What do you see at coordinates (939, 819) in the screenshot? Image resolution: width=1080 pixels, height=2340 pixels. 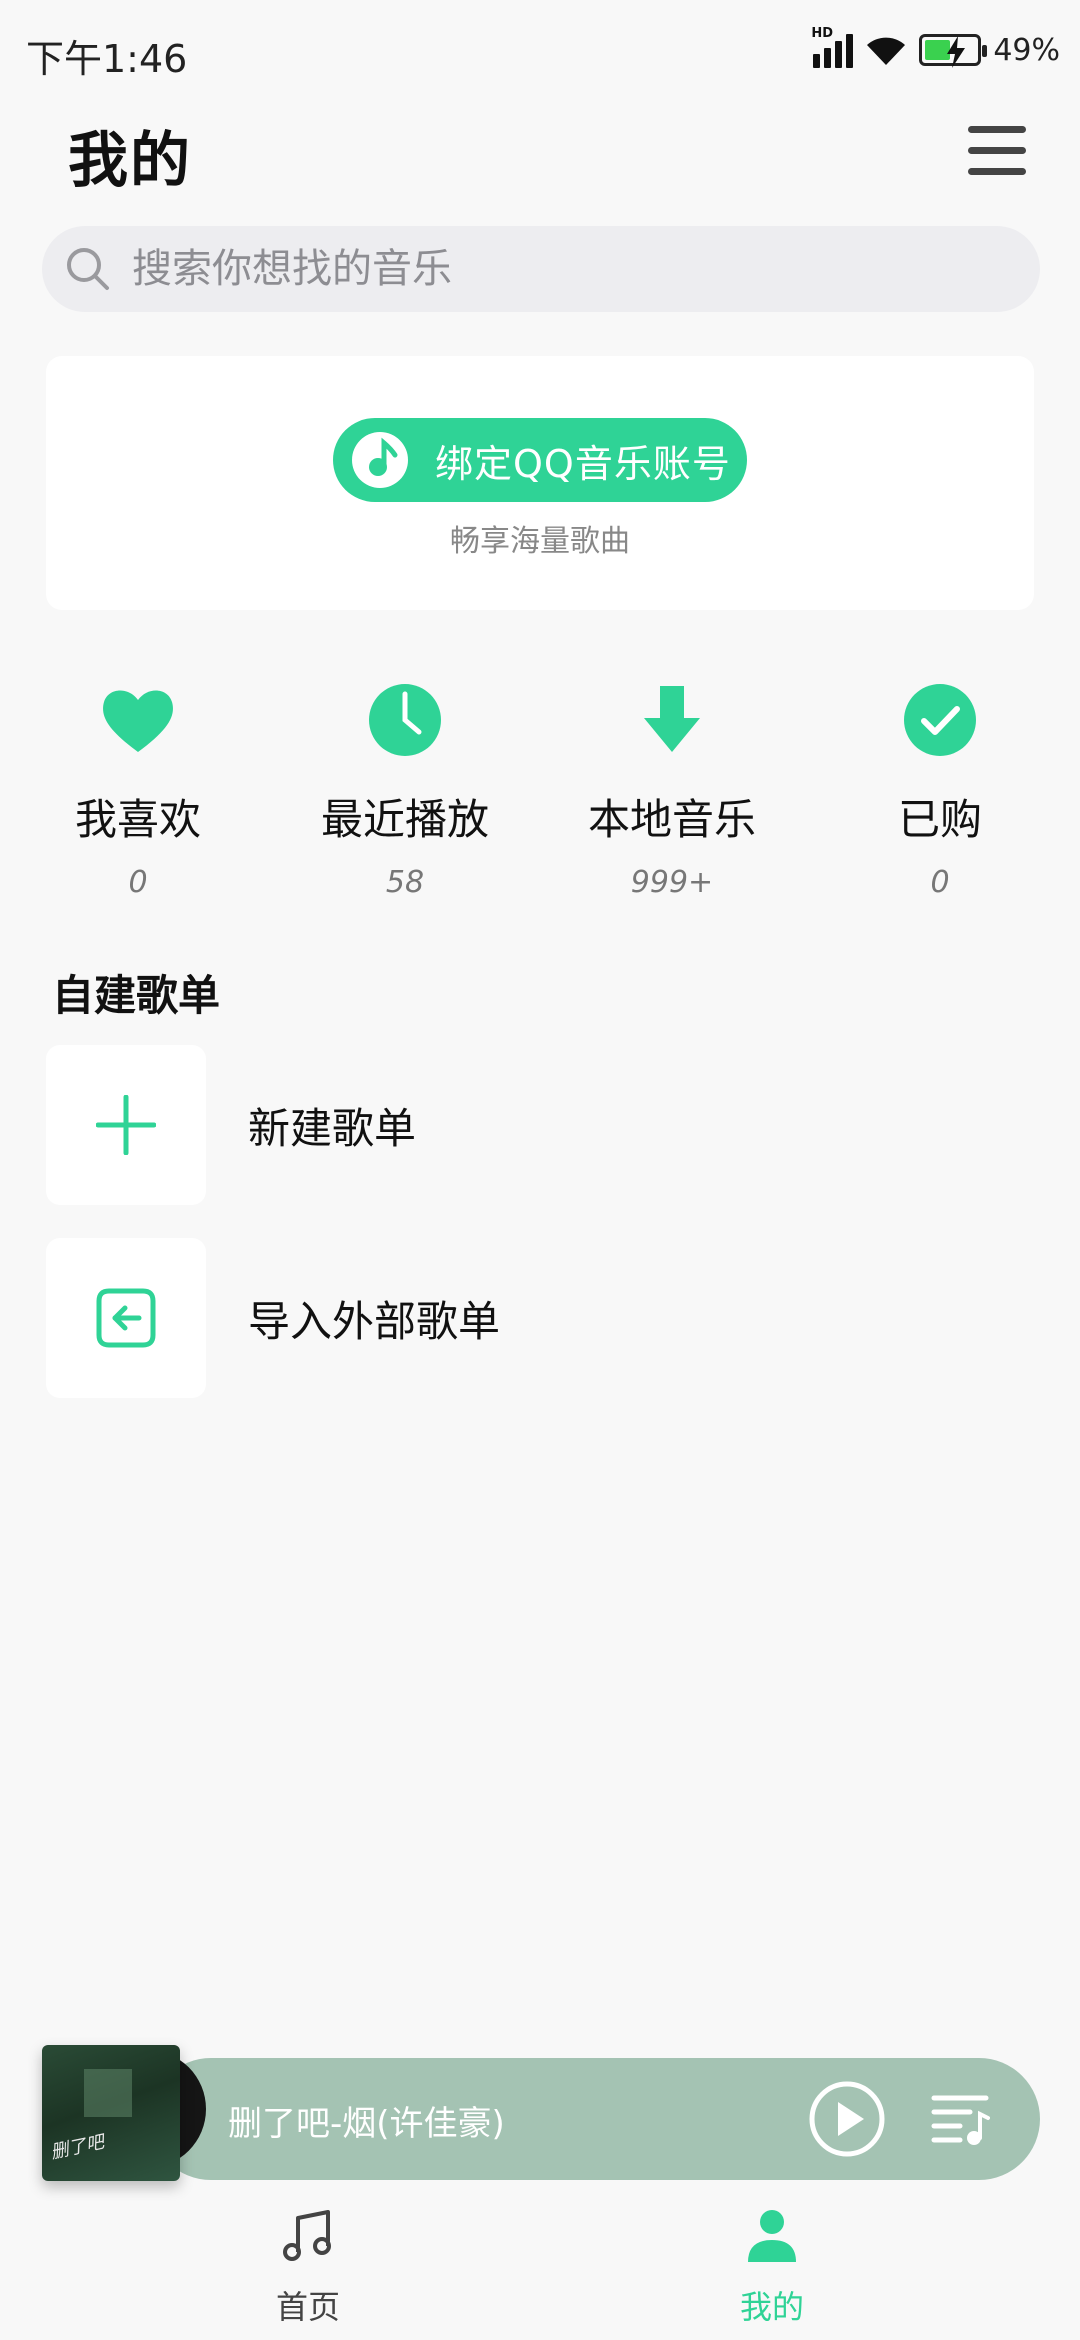 I see `quick-entry-label: 已购` at bounding box center [939, 819].